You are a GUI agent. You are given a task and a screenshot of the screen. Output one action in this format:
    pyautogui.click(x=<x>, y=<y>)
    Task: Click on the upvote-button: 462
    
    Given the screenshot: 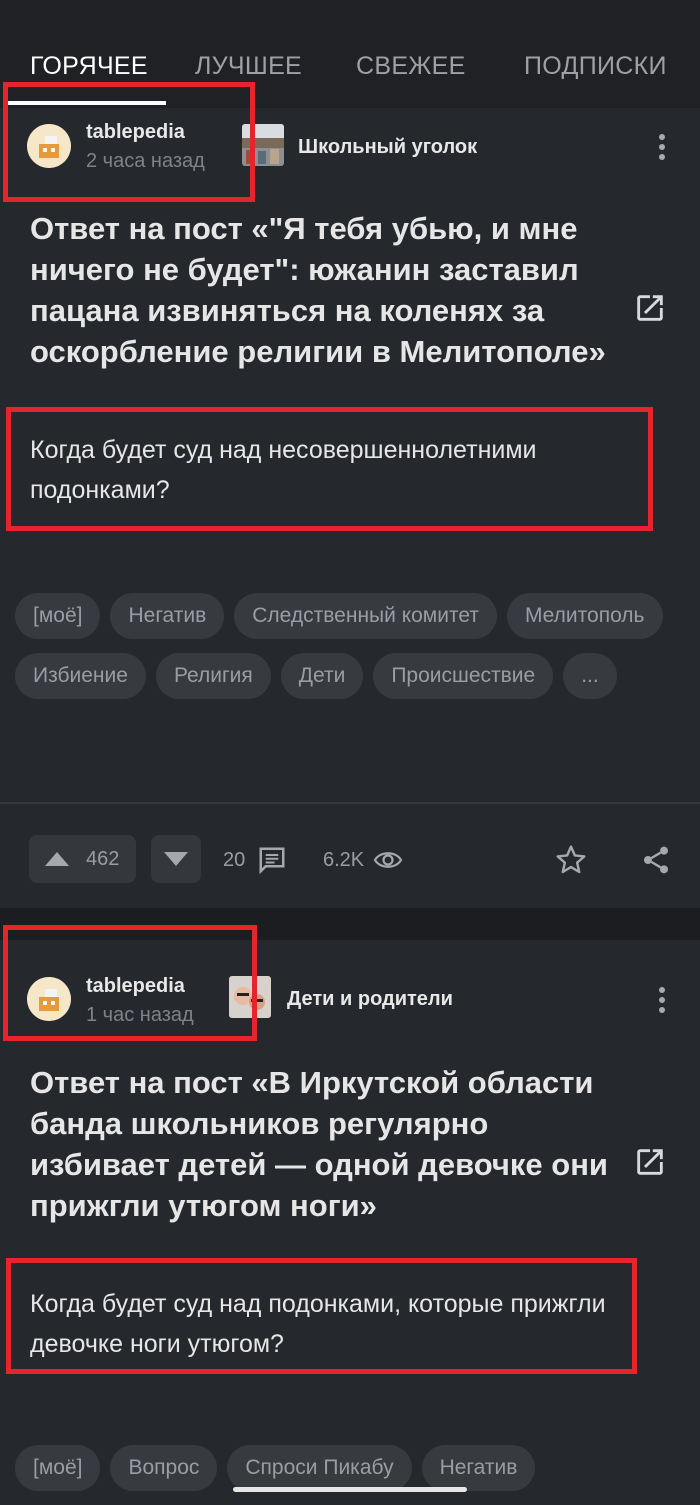 What is the action you would take?
    pyautogui.click(x=82, y=859)
    